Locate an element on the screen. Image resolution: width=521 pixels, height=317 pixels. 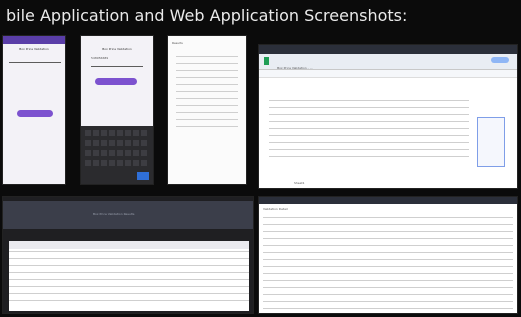
web-header-title: Box Price Validation Results is located at coordinates (114, 214).